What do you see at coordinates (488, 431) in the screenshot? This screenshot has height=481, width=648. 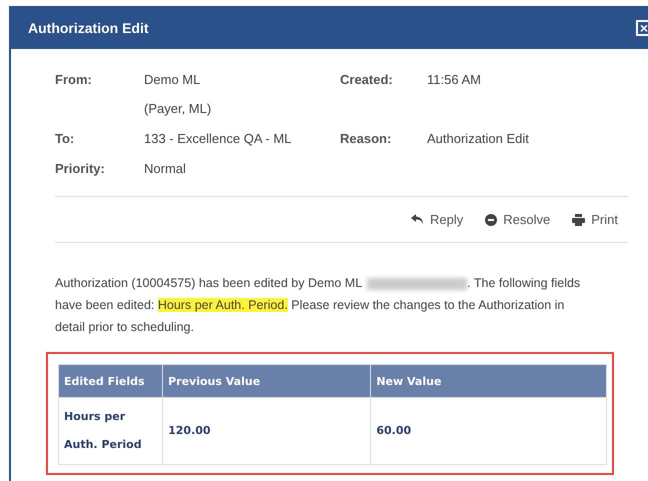 I see `table-cell: 60.00` at bounding box center [488, 431].